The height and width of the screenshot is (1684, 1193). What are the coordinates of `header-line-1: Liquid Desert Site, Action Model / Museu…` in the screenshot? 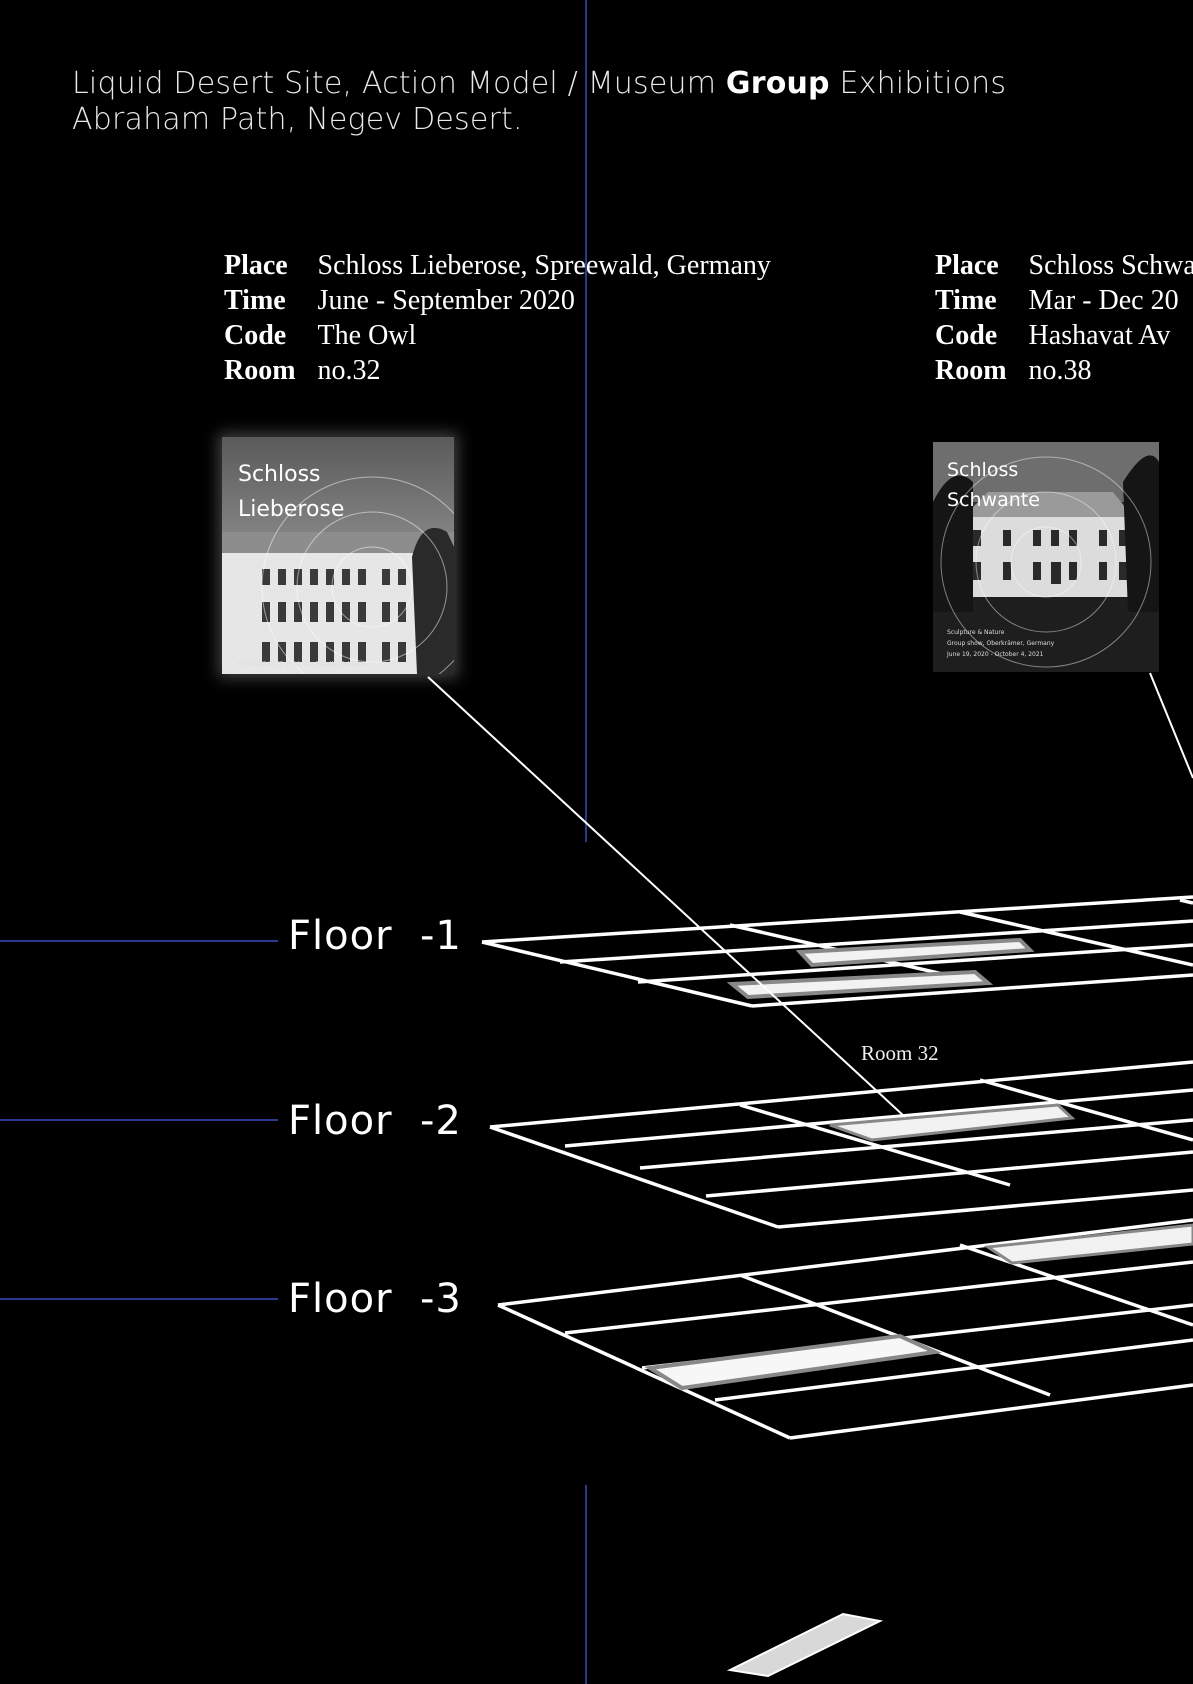 It's located at (539, 83).